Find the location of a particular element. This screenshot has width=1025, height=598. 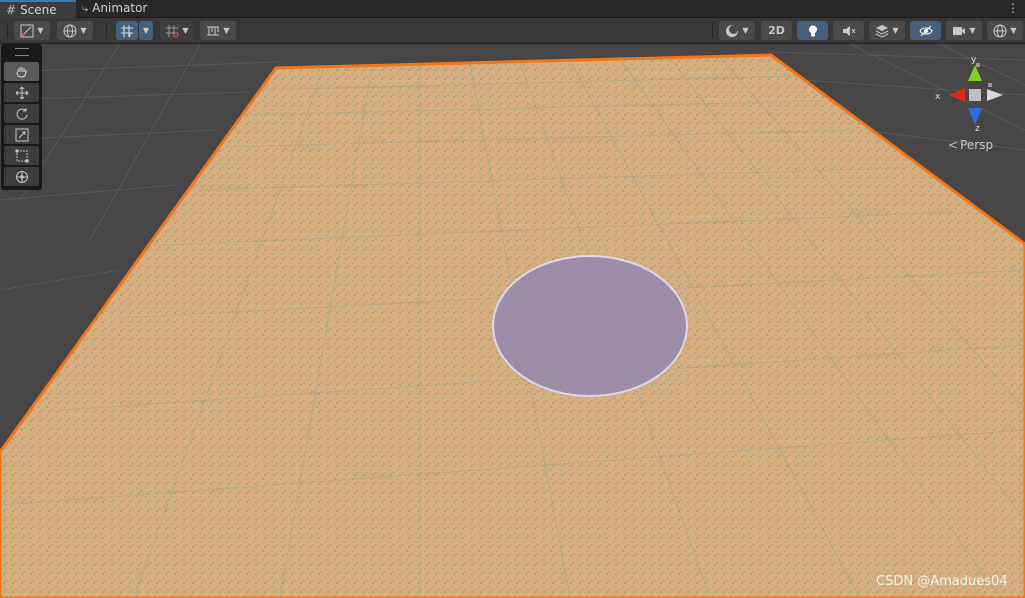

projection-toggle: < Persp is located at coordinates (970, 145).